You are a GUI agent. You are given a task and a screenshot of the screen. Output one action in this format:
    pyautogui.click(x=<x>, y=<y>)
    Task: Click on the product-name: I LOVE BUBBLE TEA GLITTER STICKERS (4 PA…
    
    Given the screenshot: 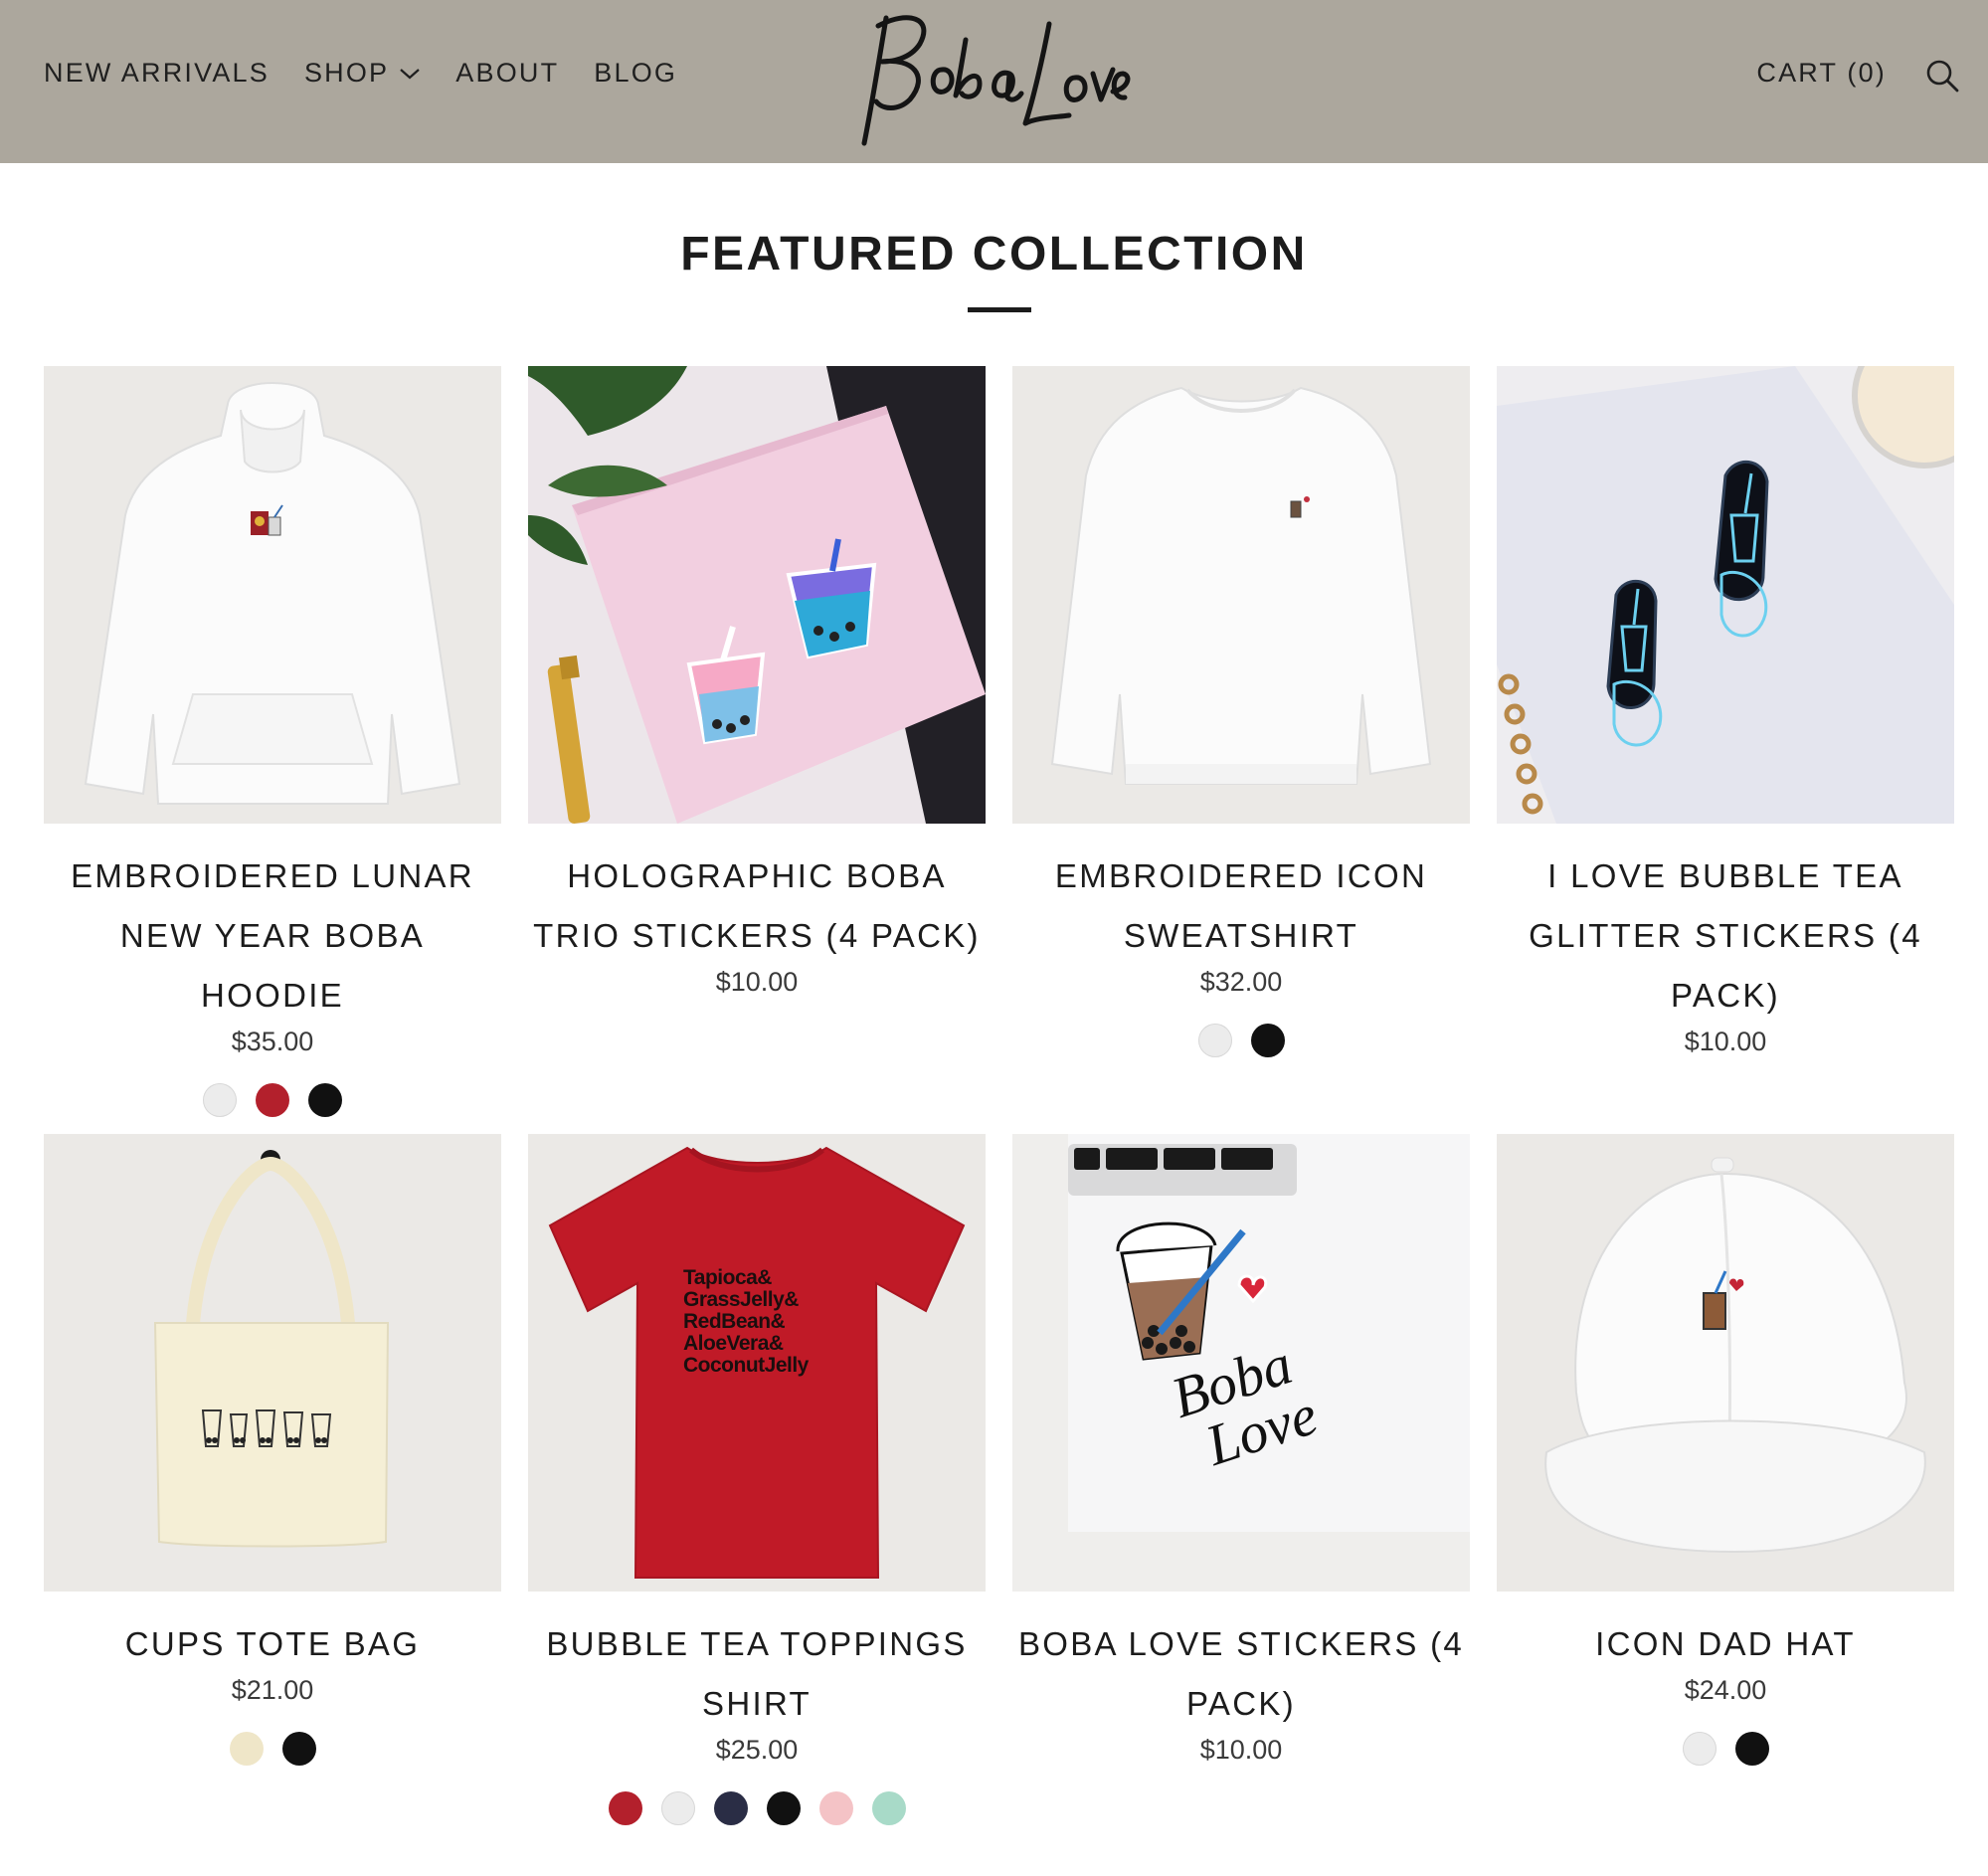 What is the action you would take?
    pyautogui.click(x=1725, y=936)
    